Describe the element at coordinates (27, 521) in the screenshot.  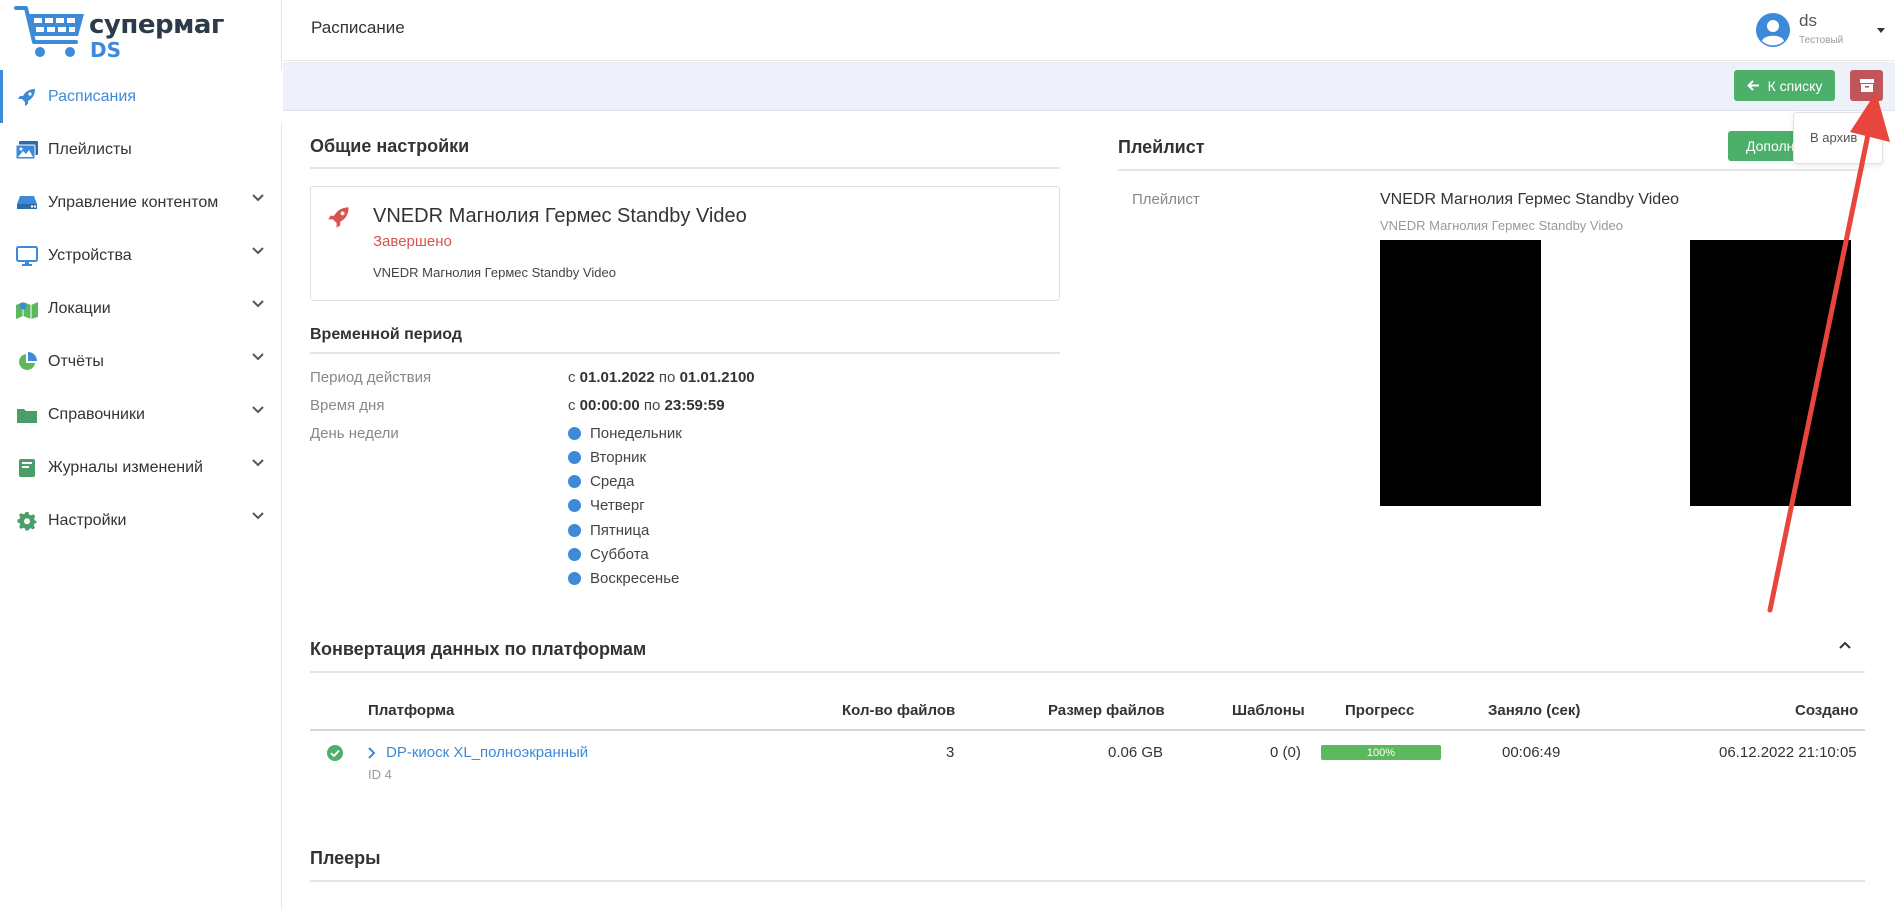
I see `gear-icon` at that location.